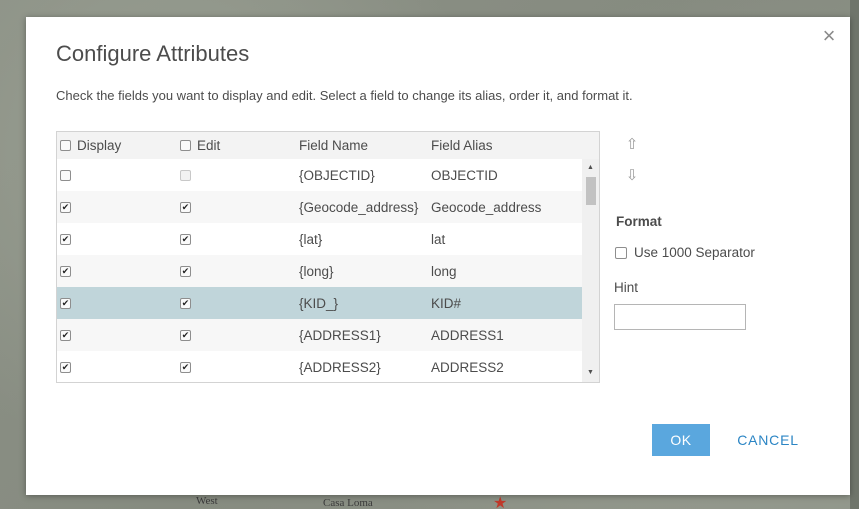 Image resolution: width=859 pixels, height=509 pixels. I want to click on display-all-checkbox, so click(65, 145).